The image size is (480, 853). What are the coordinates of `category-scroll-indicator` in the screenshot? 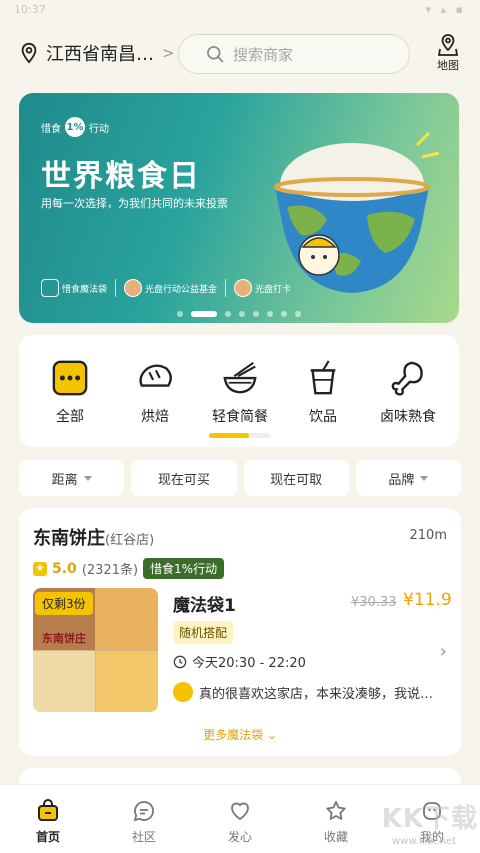 It's located at (240, 435).